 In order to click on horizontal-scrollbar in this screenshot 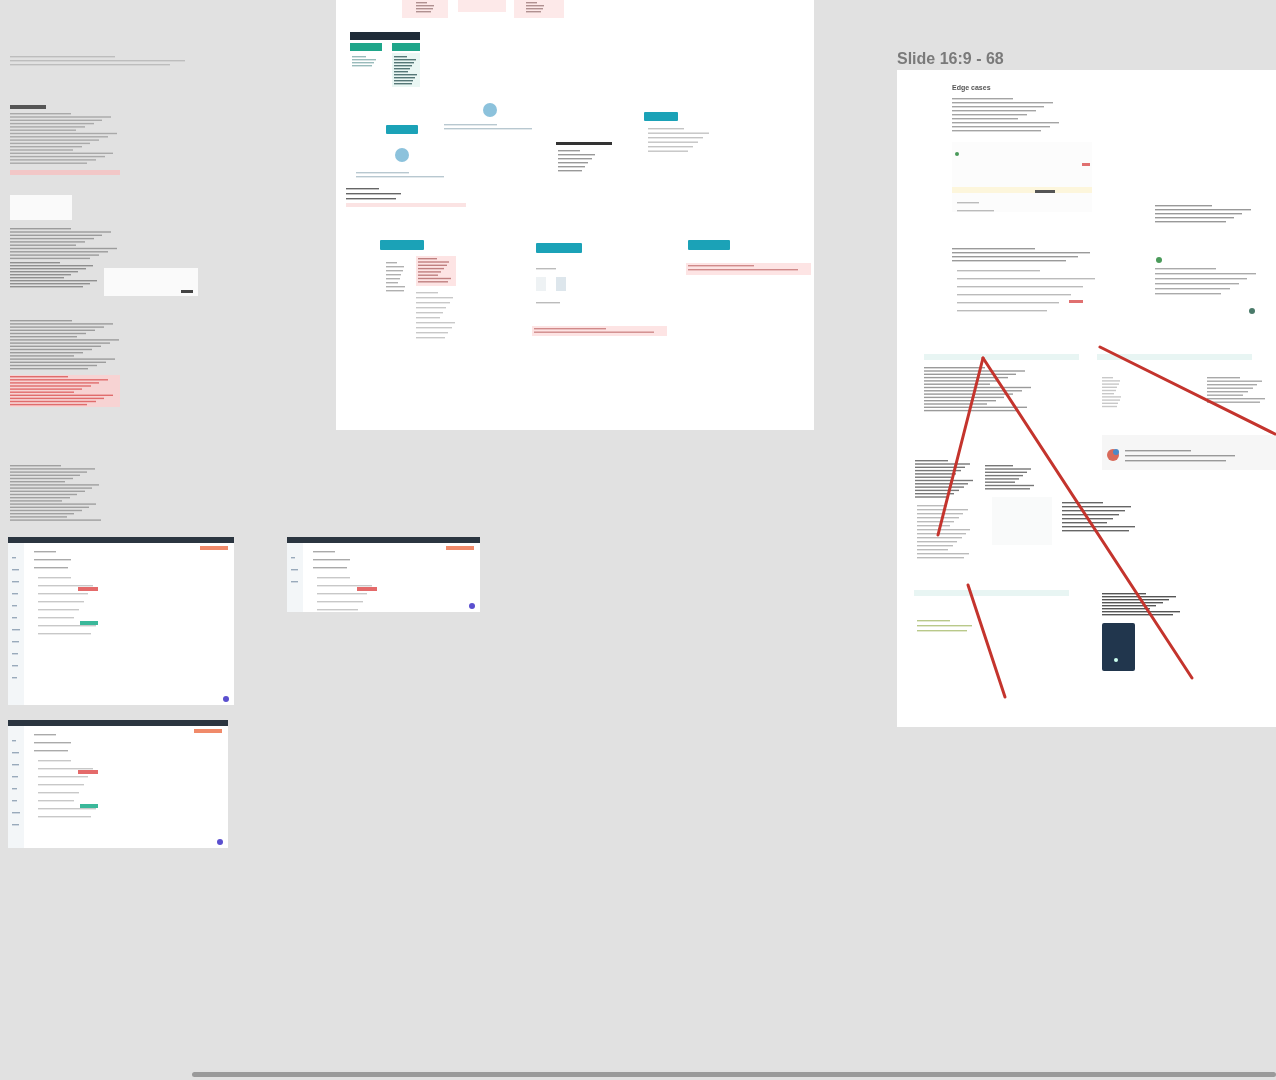, I will do `click(734, 1074)`.